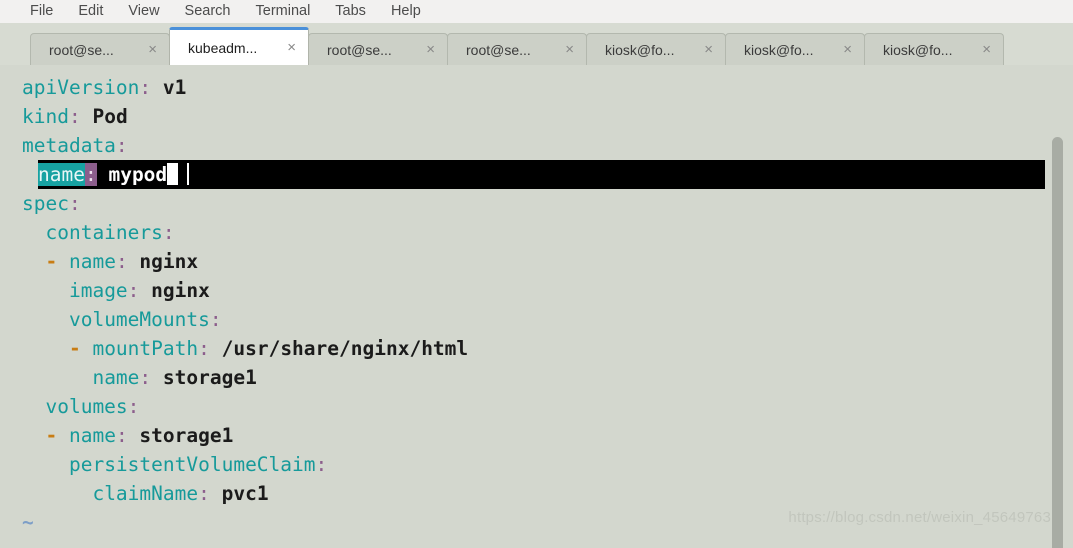 The height and width of the screenshot is (548, 1073). What do you see at coordinates (406, 11) in the screenshot?
I see `menu-item-help: Help` at bounding box center [406, 11].